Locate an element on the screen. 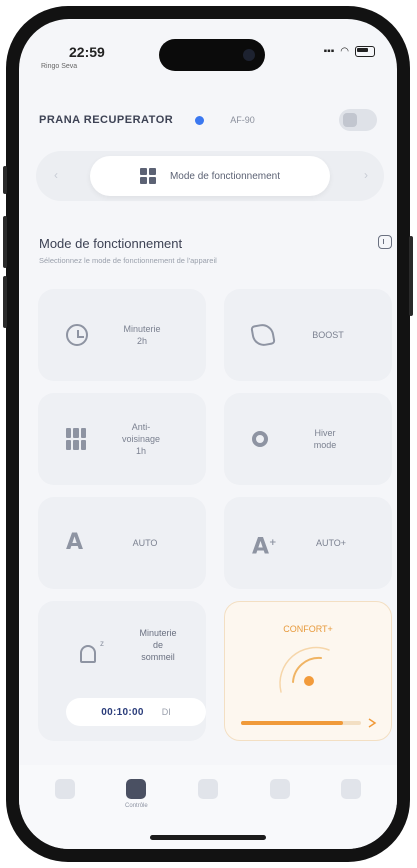  mode-card-neighbor: Anti- voisinage 1h is located at coordinates (122, 439).